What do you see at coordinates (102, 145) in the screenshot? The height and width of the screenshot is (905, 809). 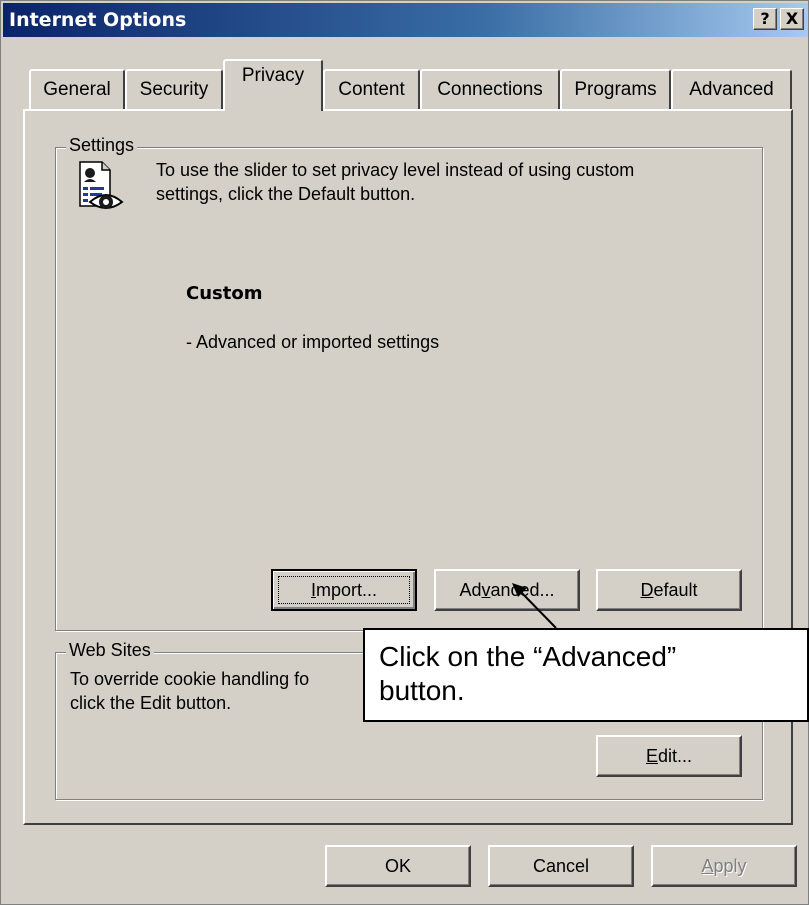 I see `settings-group-label: Settings` at bounding box center [102, 145].